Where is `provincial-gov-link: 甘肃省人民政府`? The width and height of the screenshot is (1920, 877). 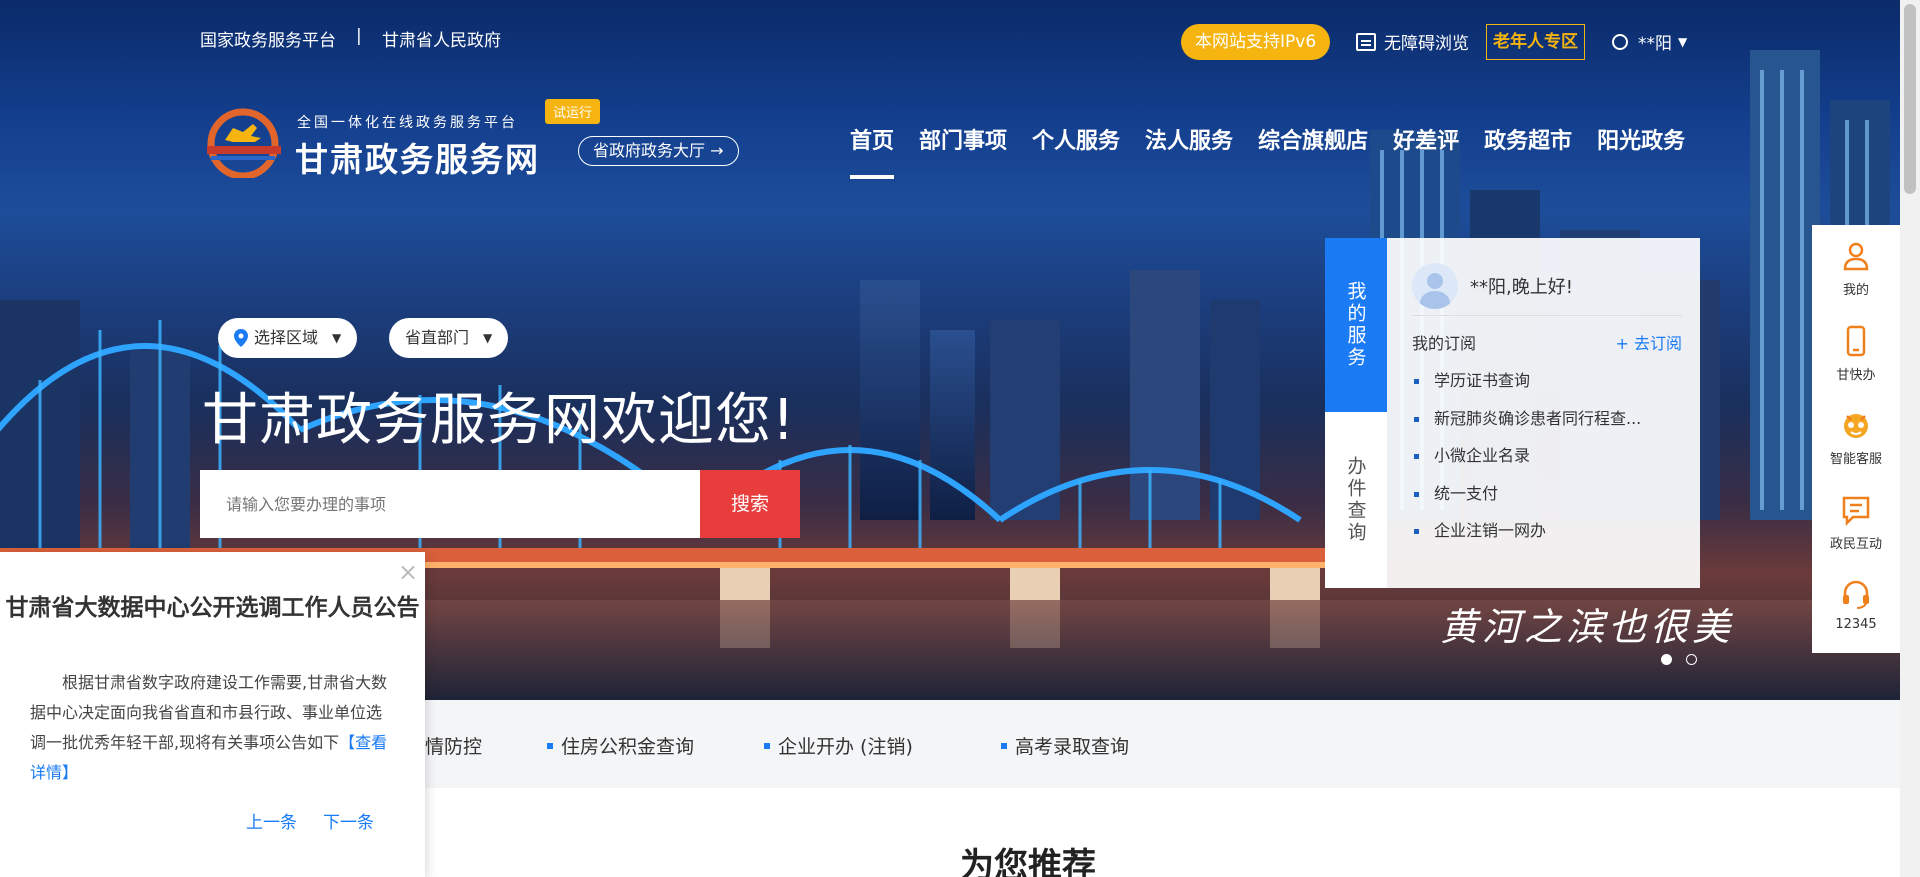 provincial-gov-link: 甘肃省人民政府 is located at coordinates (441, 38).